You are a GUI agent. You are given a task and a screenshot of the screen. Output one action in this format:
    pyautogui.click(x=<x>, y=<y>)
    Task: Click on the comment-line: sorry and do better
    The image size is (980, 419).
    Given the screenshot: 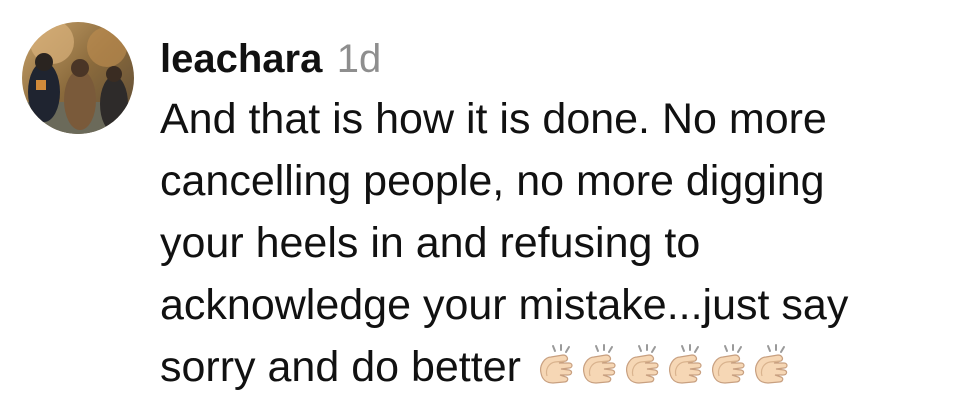 What is the action you would take?
    pyautogui.click(x=340, y=367)
    